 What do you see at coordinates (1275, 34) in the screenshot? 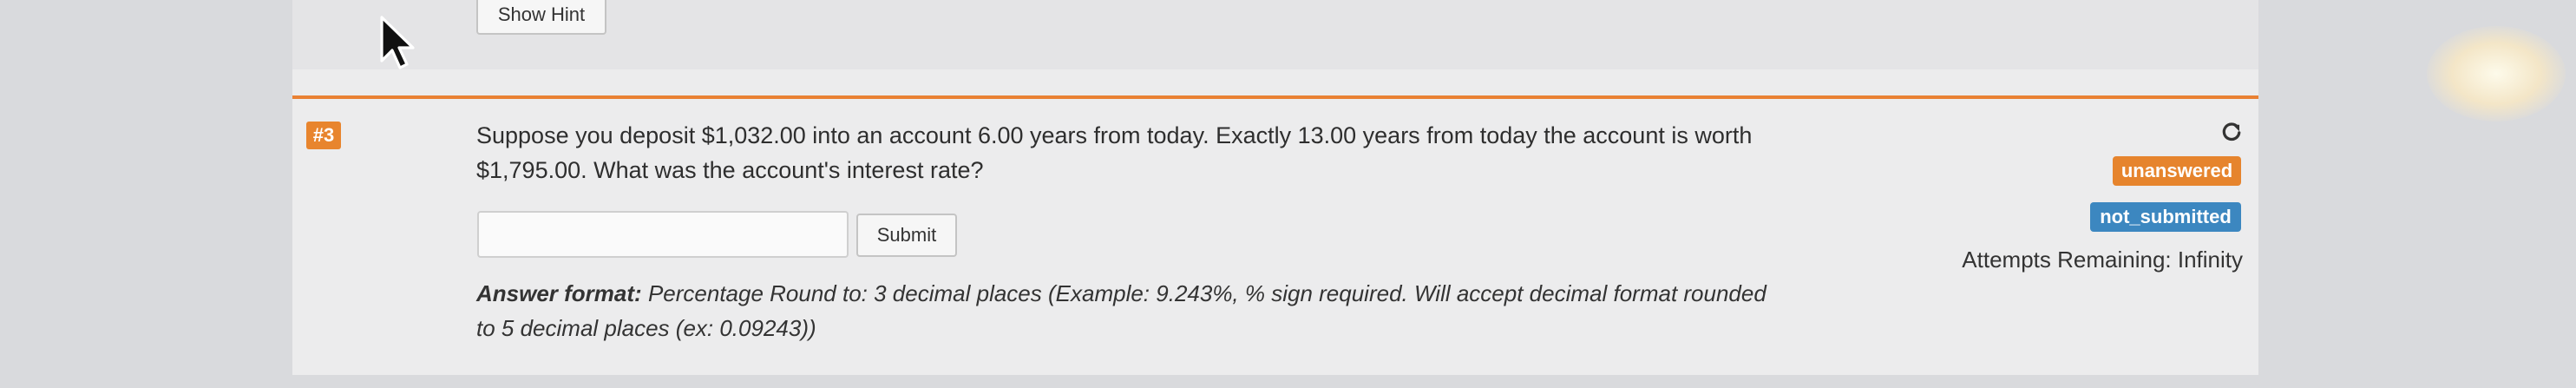
I see `previous-question-section: Show Hint` at bounding box center [1275, 34].